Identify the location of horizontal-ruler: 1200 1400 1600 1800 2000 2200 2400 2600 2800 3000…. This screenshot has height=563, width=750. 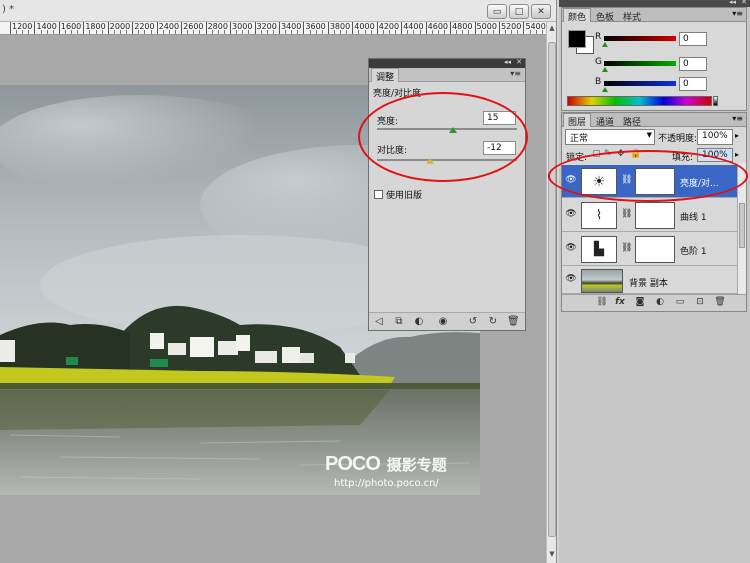
(273, 28).